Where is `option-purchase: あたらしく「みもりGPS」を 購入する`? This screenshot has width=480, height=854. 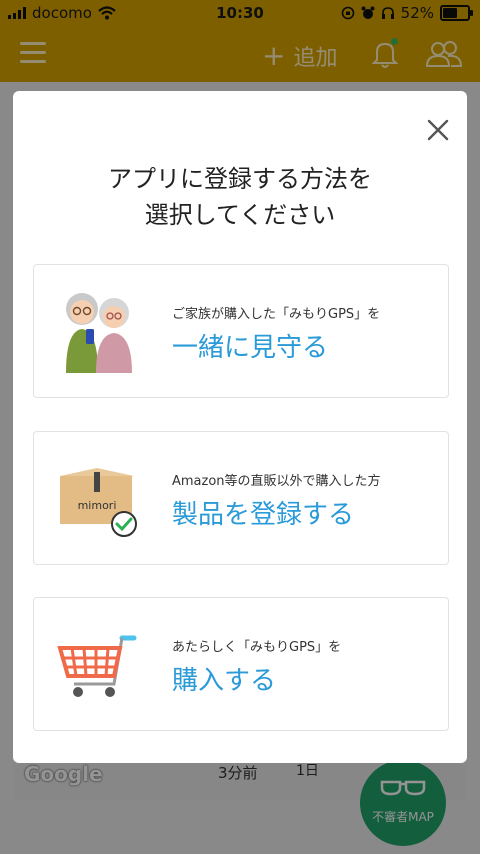
option-purchase: あたらしく「みもりGPS」を 購入する is located at coordinates (241, 664).